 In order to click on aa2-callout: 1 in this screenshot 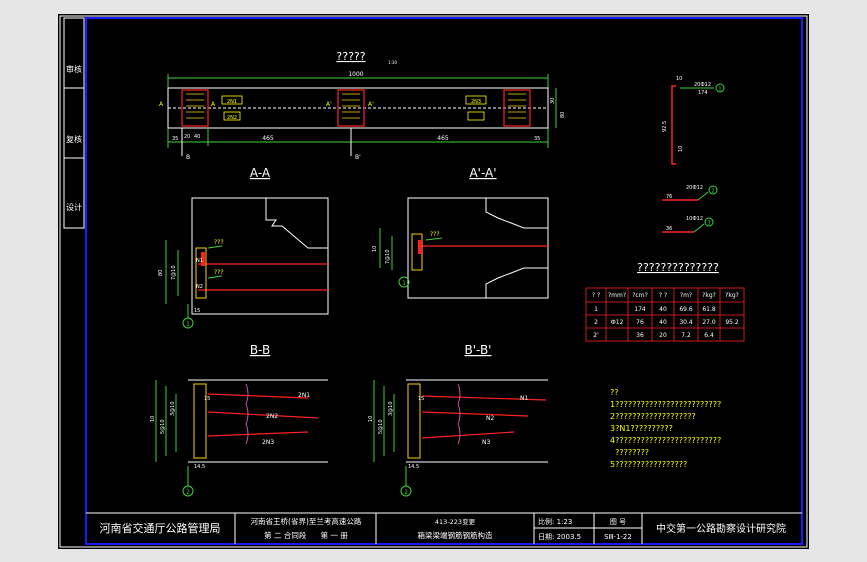, I will do `click(404, 283)`.